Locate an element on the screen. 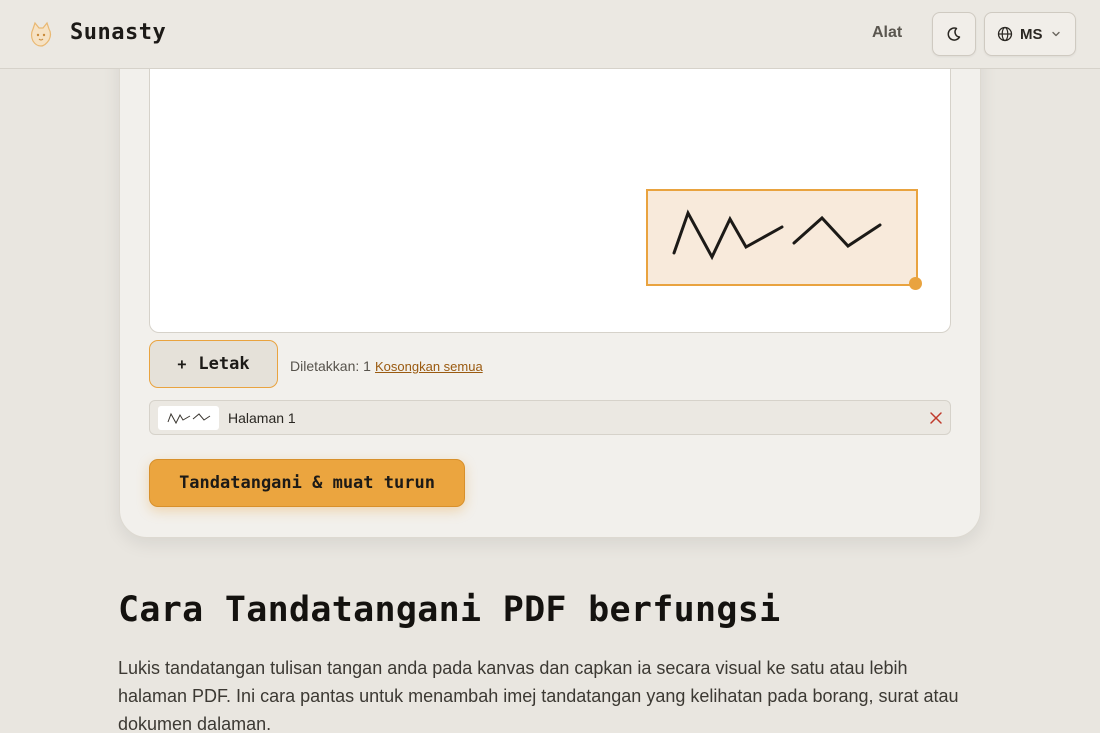 Image resolution: width=1100 pixels, height=733 pixels. placement-list-item: Halaman 1 is located at coordinates (550, 417).